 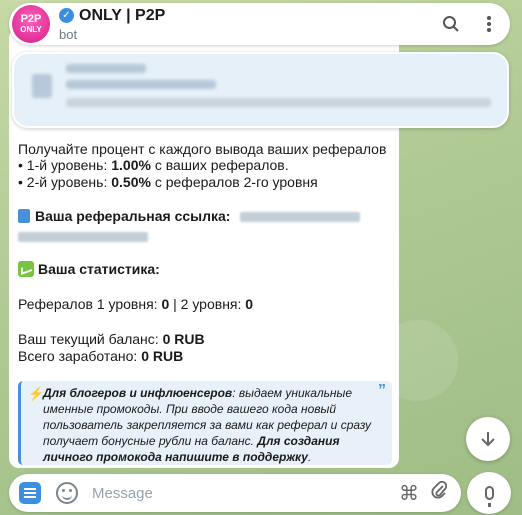 What do you see at coordinates (245, 493) in the screenshot?
I see `message-input` at bounding box center [245, 493].